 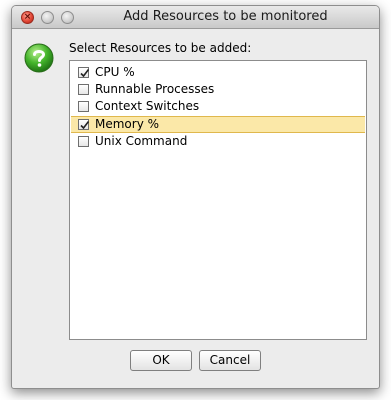 I want to click on checkbox-runnable-processes, so click(x=83, y=89).